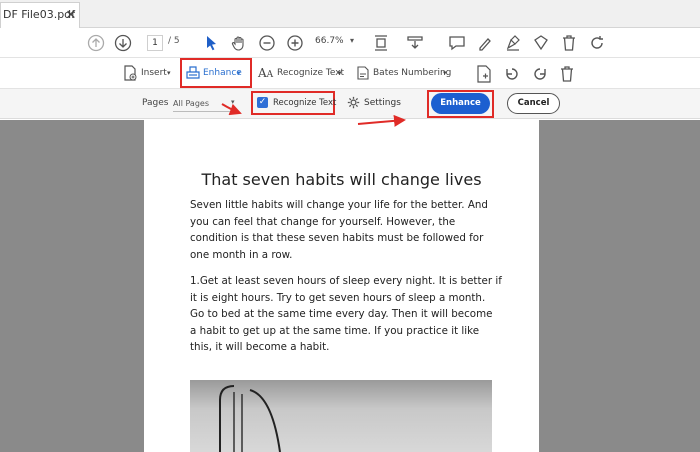 This screenshot has height=452, width=700. Describe the element at coordinates (541, 43) in the screenshot. I see `stamp-icon` at that location.